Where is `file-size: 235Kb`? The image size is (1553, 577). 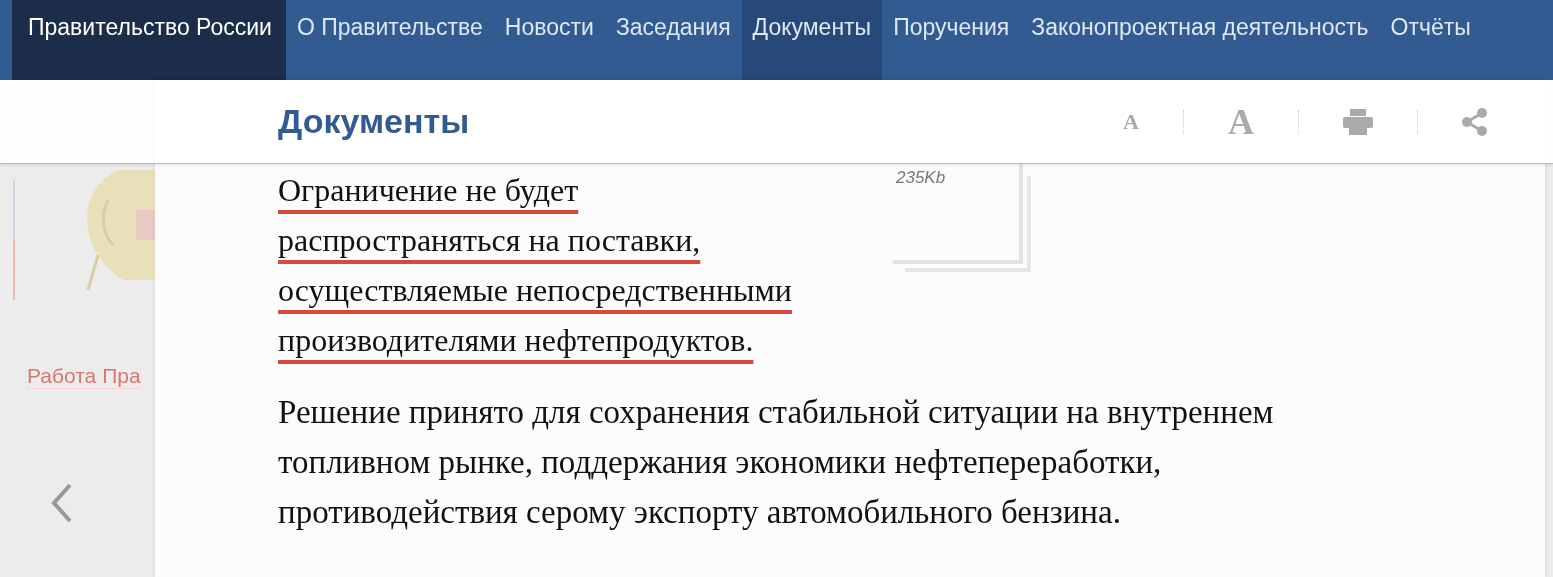 file-size: 235Kb is located at coordinates (921, 178).